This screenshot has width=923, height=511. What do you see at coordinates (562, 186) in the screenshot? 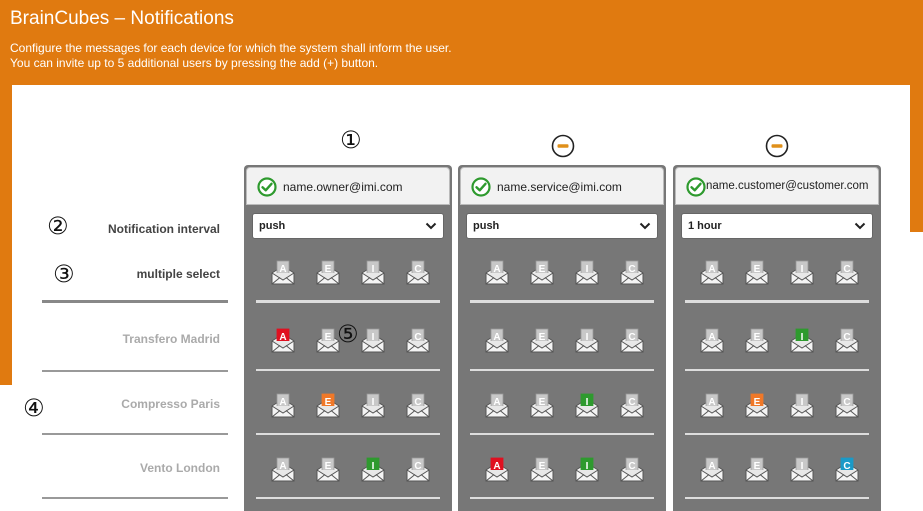
I see `user-email-box: name.service@imi.com` at bounding box center [562, 186].